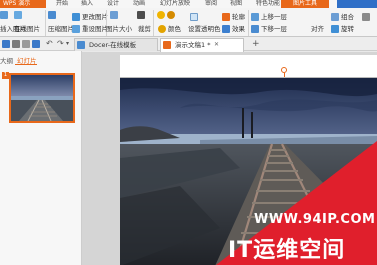 This screenshot has height=265, width=377. Describe the element at coordinates (287, 250) in the screenshot. I see `watermark-title: IT运维空间` at that location.